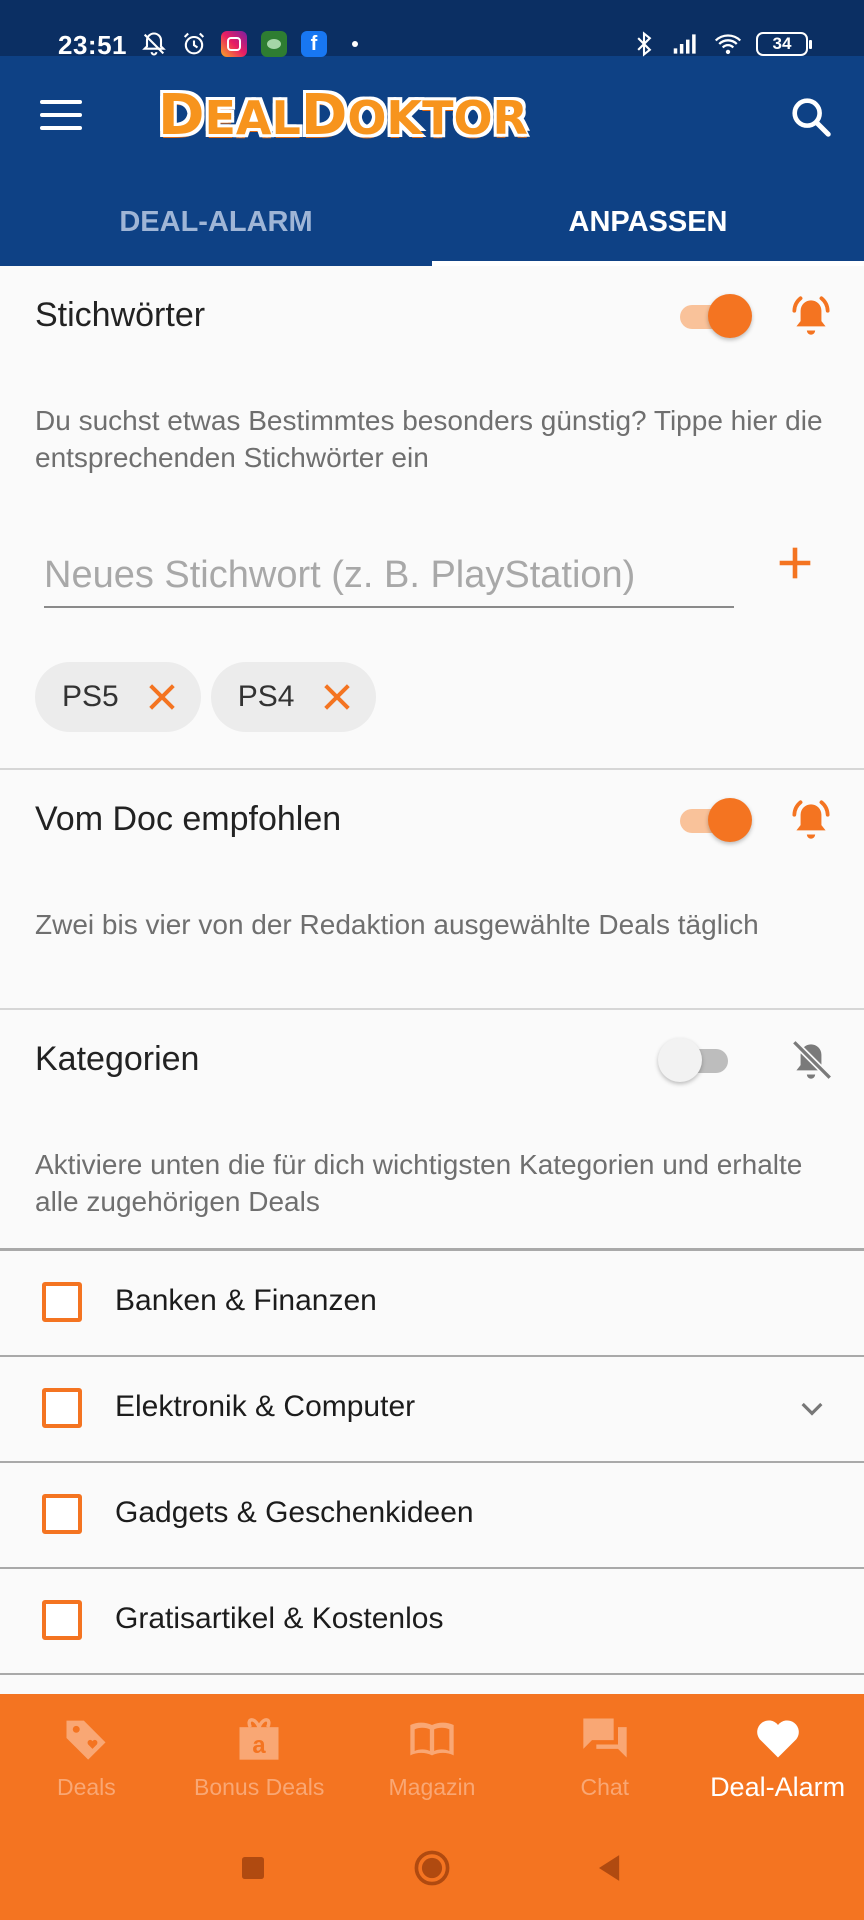 The width and height of the screenshot is (864, 1920). What do you see at coordinates (778, 1787) in the screenshot?
I see `nav-label: Deal-Alarm` at bounding box center [778, 1787].